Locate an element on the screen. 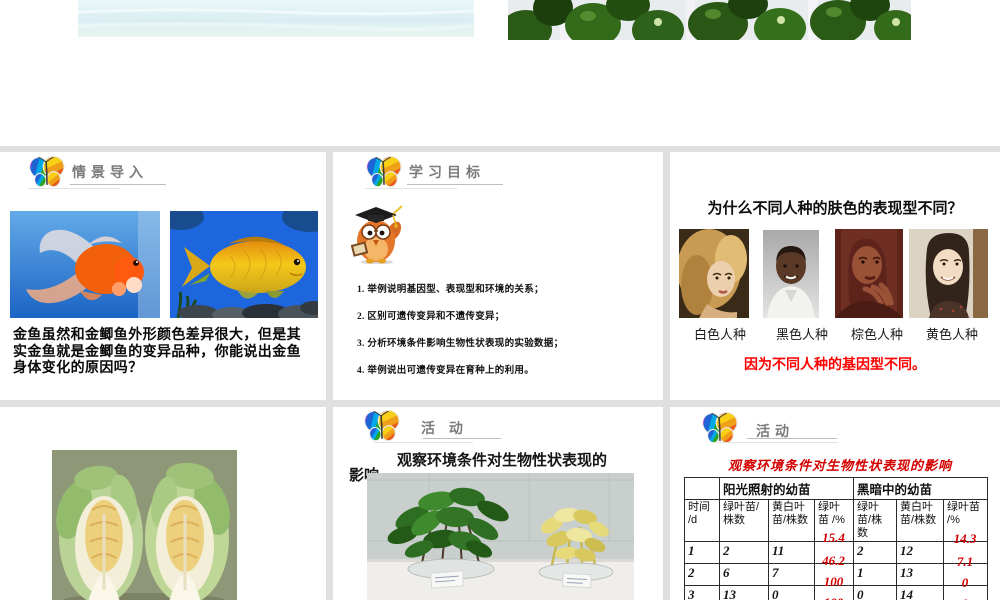  cell-sun-yellow: 11 is located at coordinates (791, 552).